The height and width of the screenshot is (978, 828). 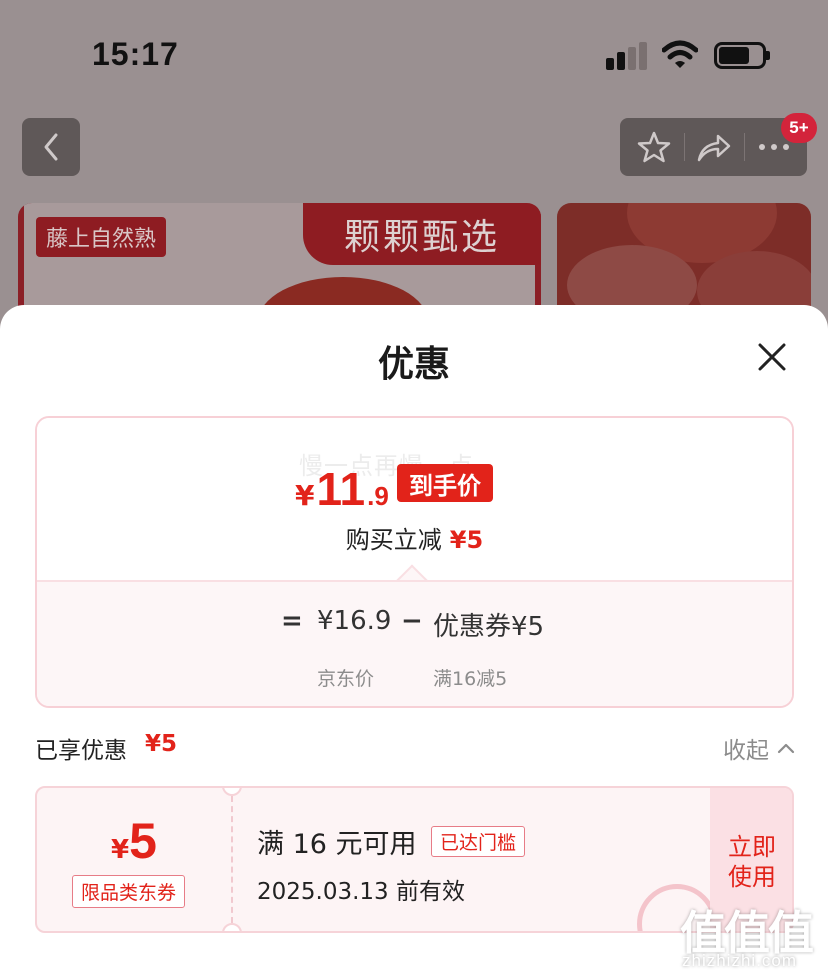 I want to click on price-formula: = ¥16.9 − 优惠券¥5, so click(x=414, y=626).